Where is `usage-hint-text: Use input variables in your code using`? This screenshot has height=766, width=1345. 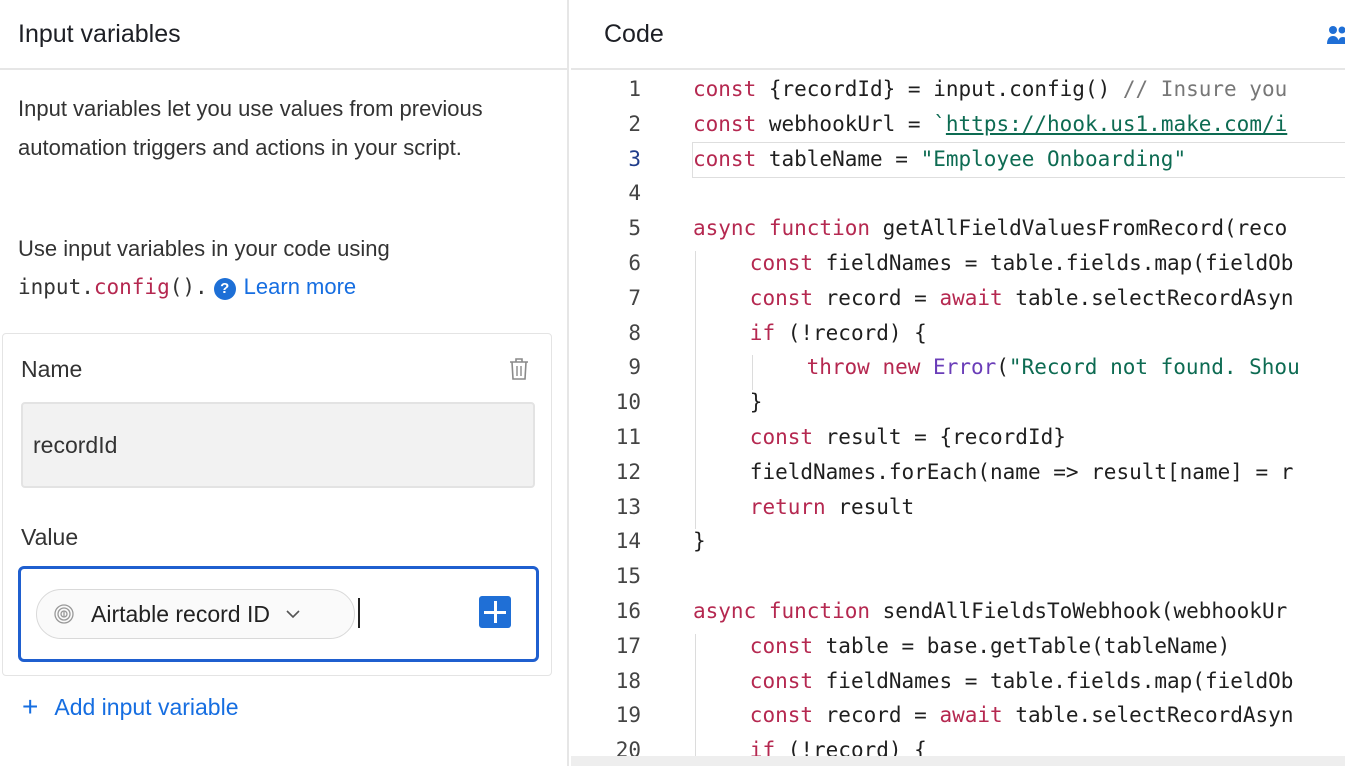
usage-hint-text: Use input variables in your code using is located at coordinates (204, 248).